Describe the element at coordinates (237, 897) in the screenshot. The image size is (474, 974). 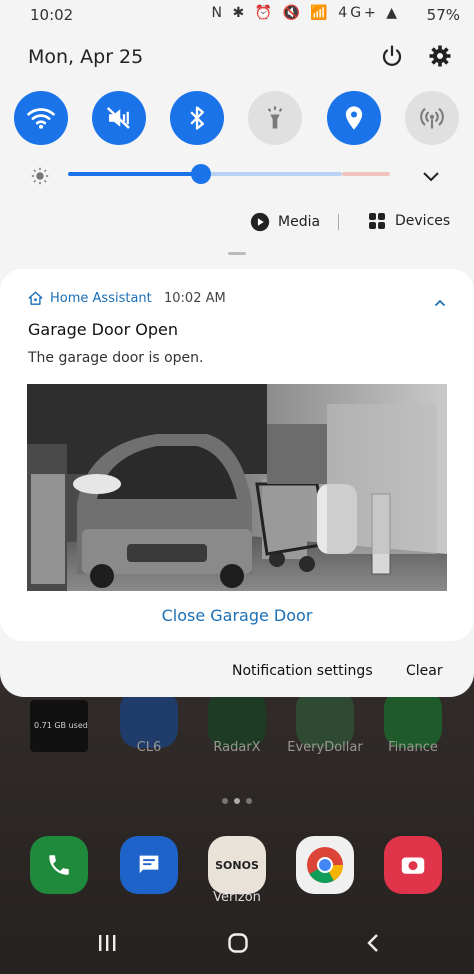
I see `dock-folder-label: Verizon` at that location.